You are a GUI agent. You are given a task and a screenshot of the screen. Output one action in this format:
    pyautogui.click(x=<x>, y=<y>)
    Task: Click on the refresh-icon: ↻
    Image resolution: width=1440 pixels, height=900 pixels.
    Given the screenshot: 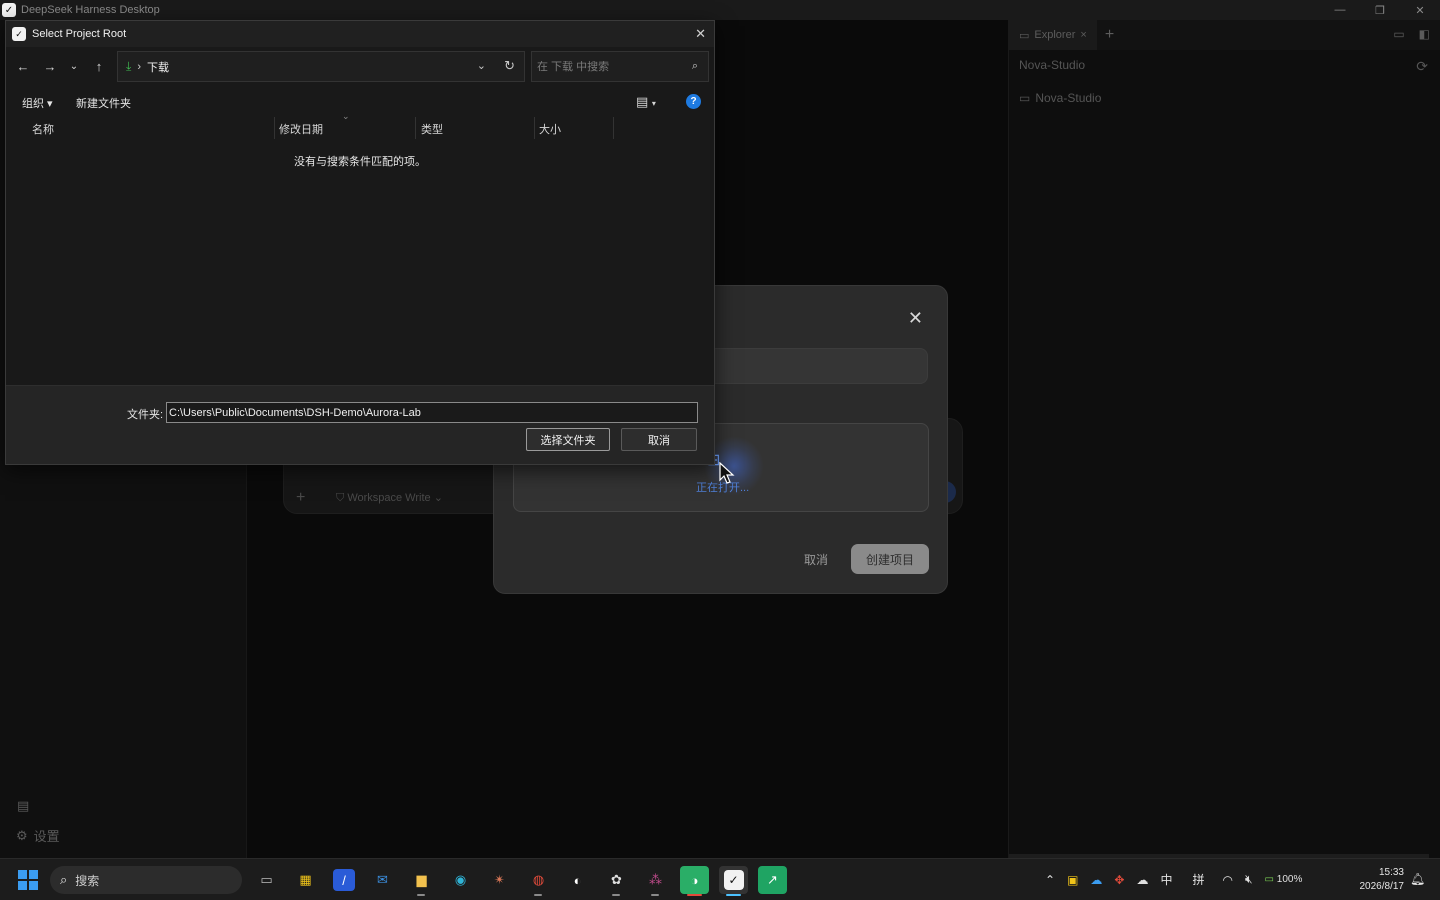 What is the action you would take?
    pyautogui.click(x=509, y=66)
    